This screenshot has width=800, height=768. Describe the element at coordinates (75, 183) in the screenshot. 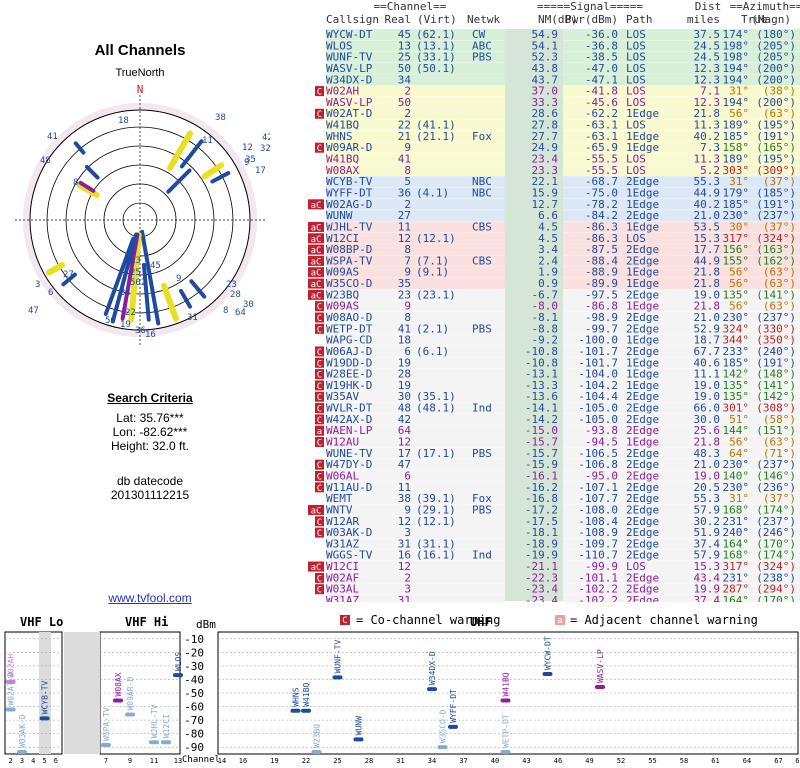

I see `radar-label: 8` at that location.